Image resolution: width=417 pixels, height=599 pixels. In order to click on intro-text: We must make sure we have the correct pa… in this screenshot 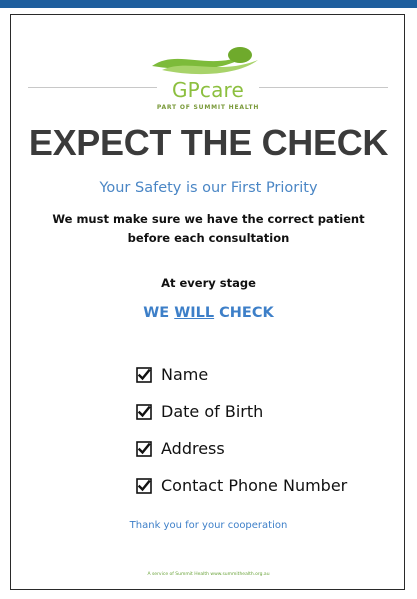, I will do `click(208, 229)`.